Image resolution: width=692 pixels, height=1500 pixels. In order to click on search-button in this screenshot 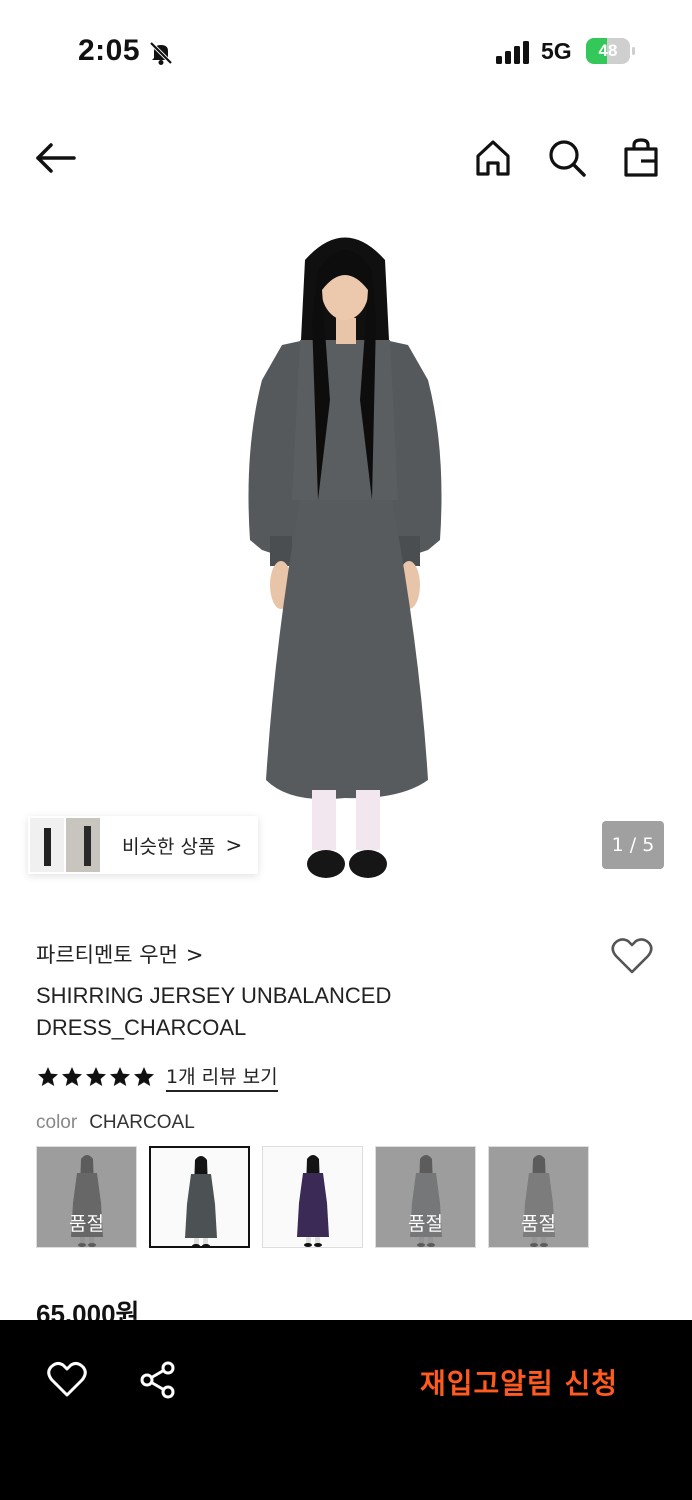, I will do `click(567, 158)`.